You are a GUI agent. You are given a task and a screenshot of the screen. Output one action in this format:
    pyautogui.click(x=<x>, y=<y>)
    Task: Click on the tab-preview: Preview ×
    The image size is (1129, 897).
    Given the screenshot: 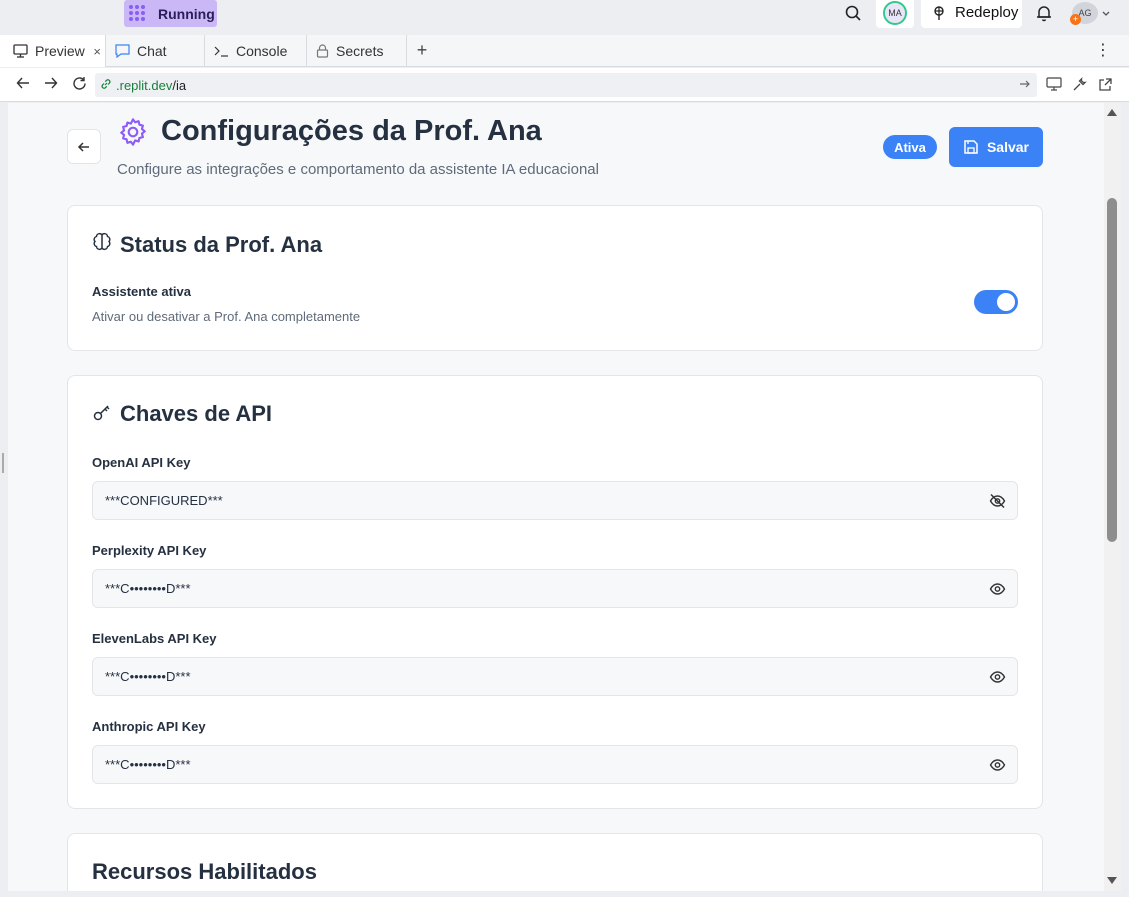 What is the action you would take?
    pyautogui.click(x=53, y=51)
    